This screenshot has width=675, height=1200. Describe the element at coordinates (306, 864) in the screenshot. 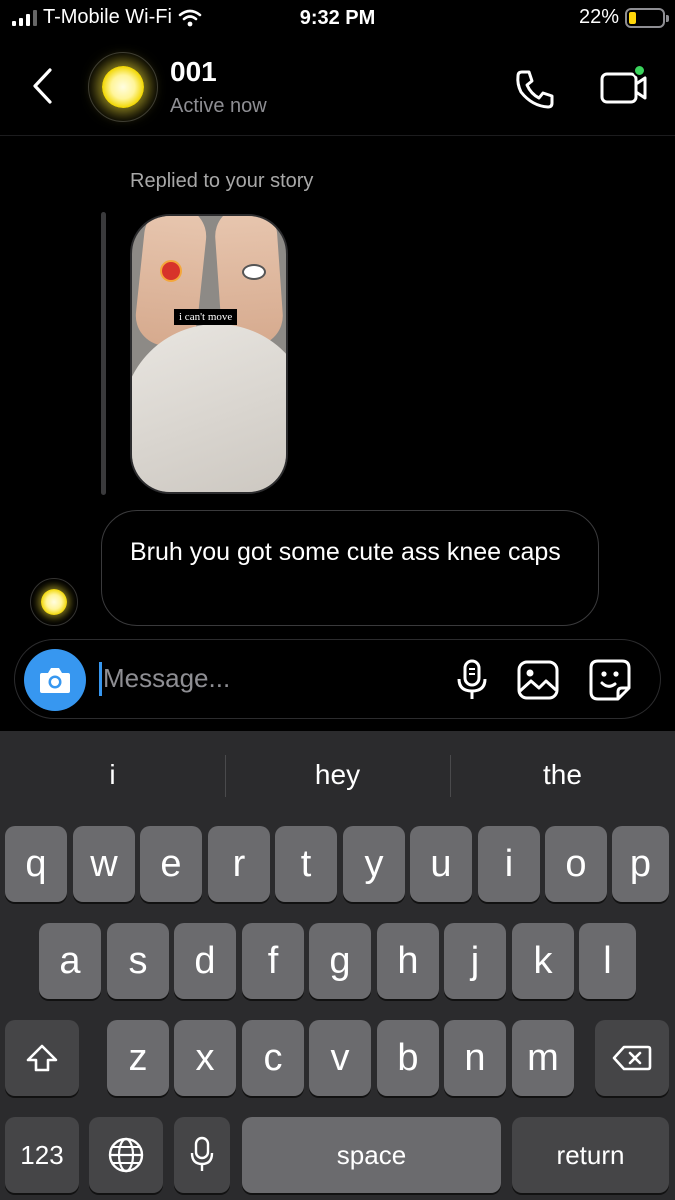

I see `key-t: t` at that location.